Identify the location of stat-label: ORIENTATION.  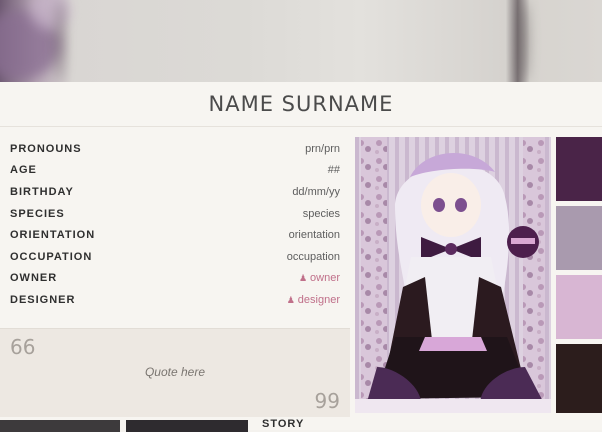
(53, 235).